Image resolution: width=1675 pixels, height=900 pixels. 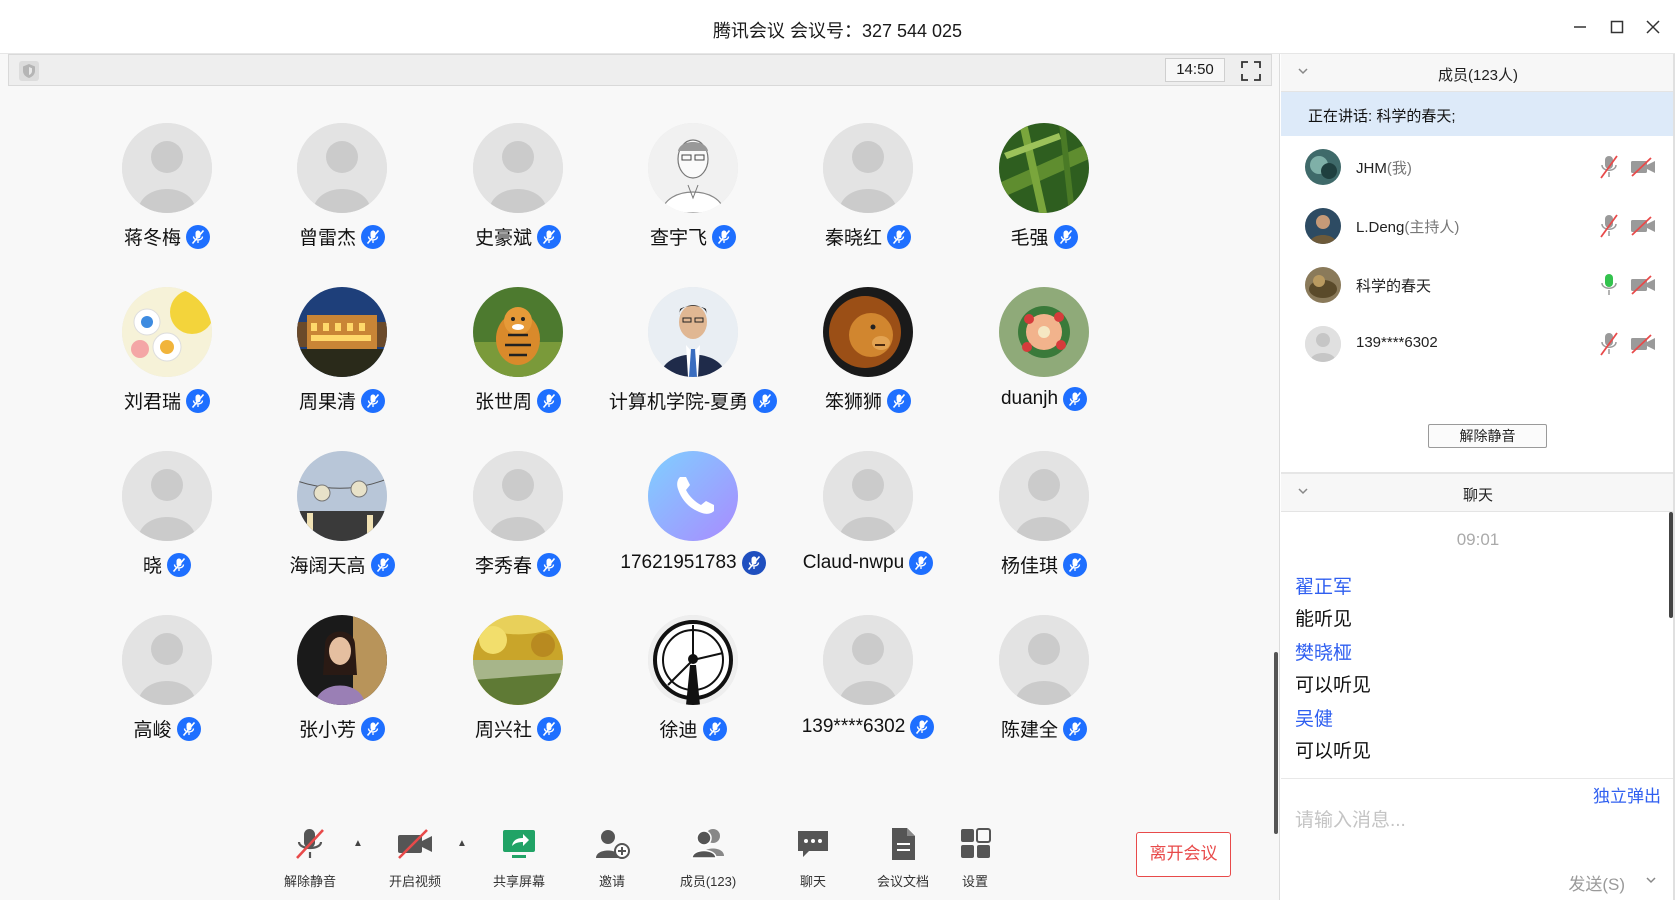 I want to click on chat-button: 聊天, so click(x=813, y=858).